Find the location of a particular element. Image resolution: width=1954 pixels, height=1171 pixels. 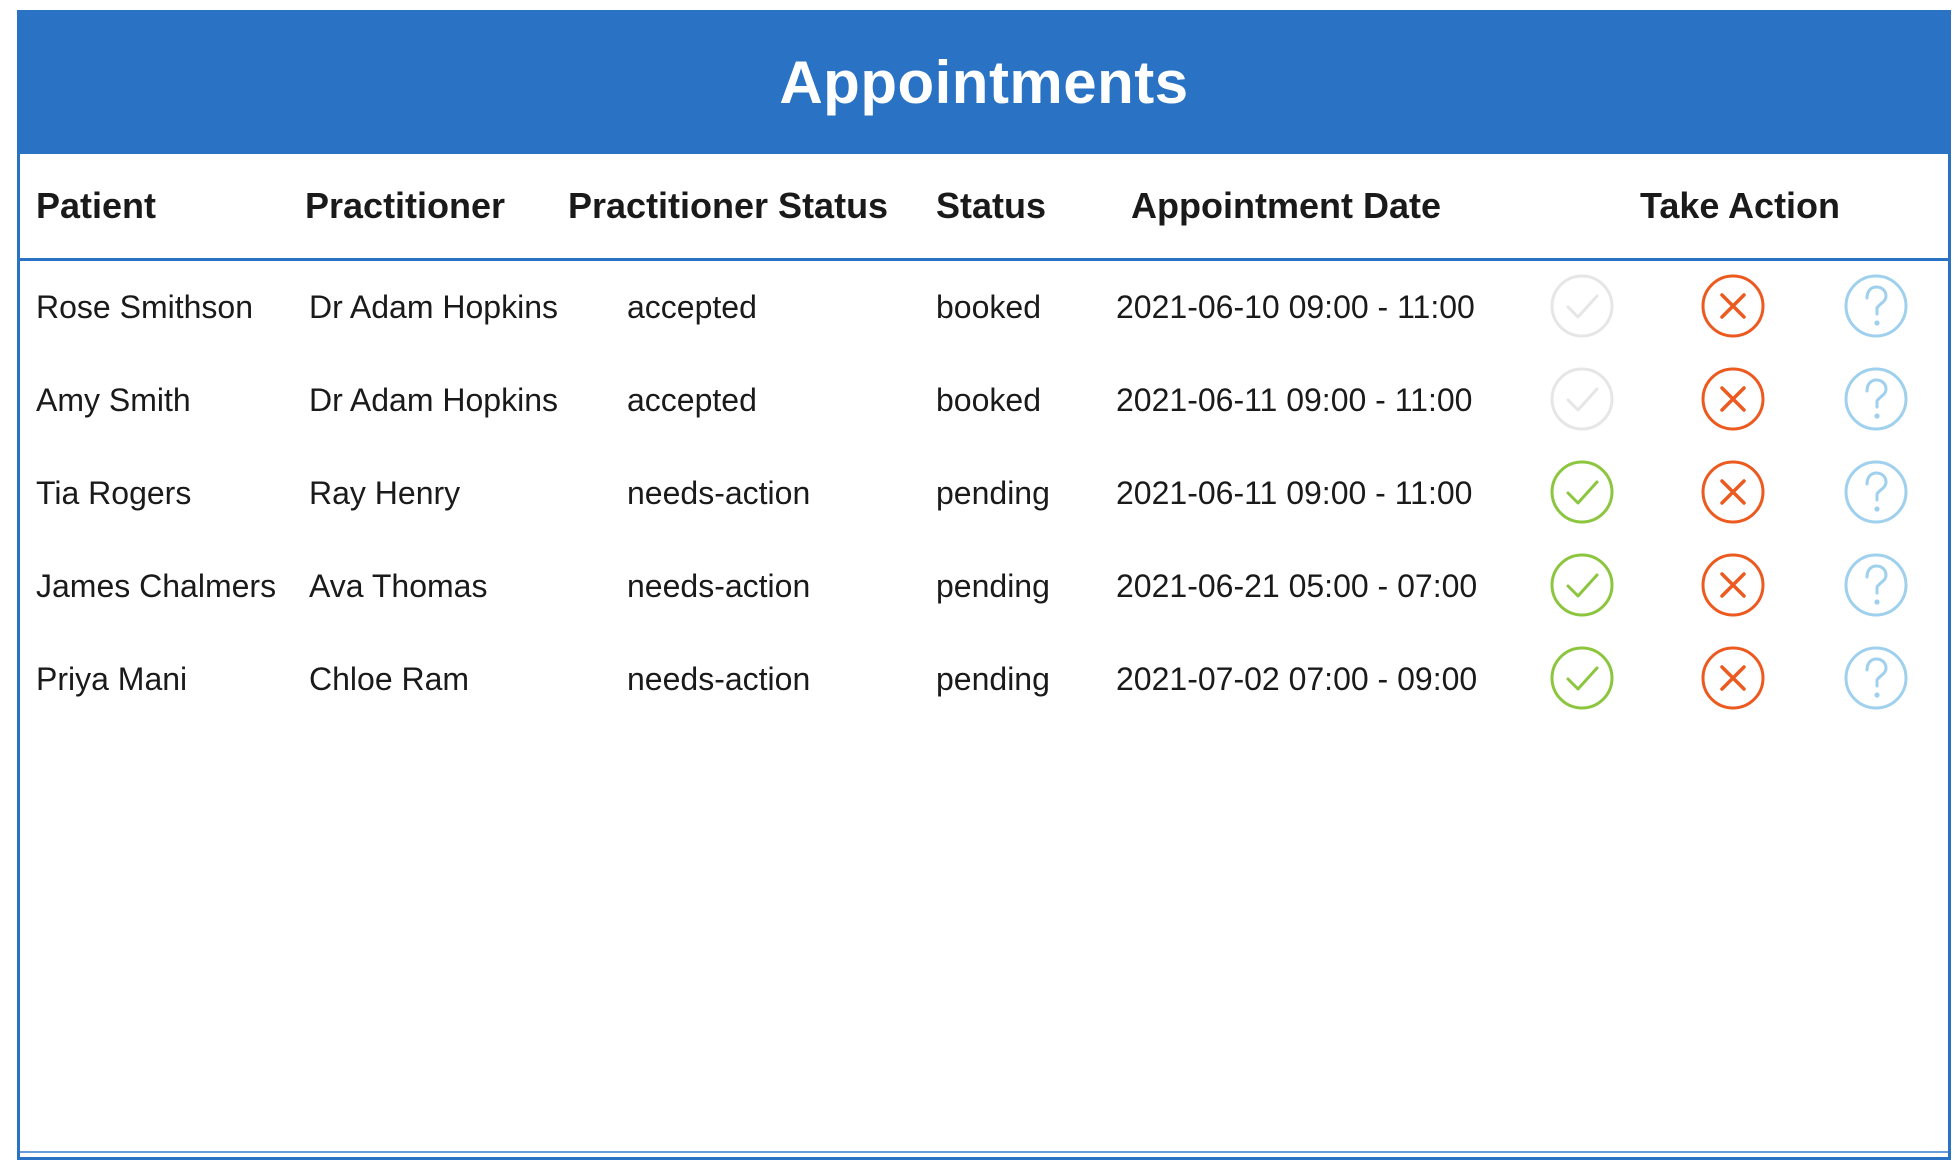

appointment-date-cell: 2021-06-10 09:00 - 11:00 is located at coordinates (1295, 307).